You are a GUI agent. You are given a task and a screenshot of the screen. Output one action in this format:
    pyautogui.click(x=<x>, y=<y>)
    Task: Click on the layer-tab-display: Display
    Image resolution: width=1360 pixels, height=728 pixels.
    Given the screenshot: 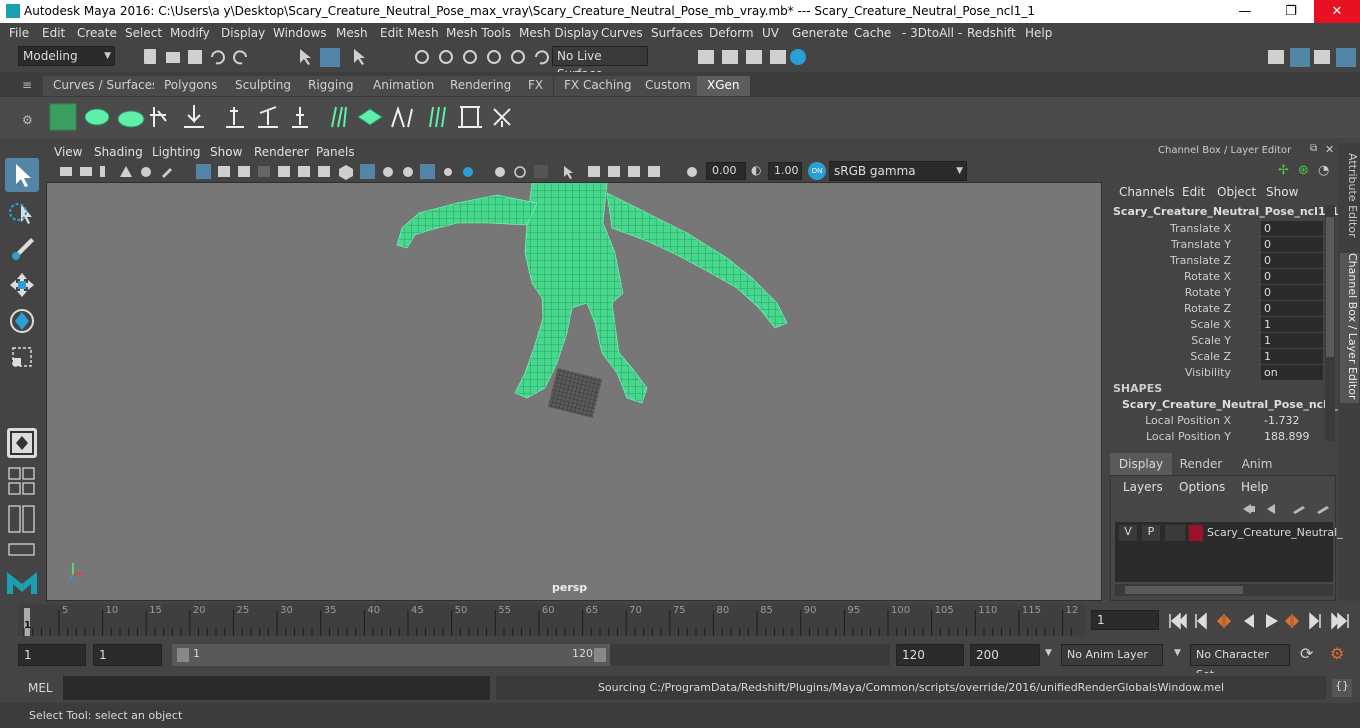 What is the action you would take?
    pyautogui.click(x=1141, y=464)
    